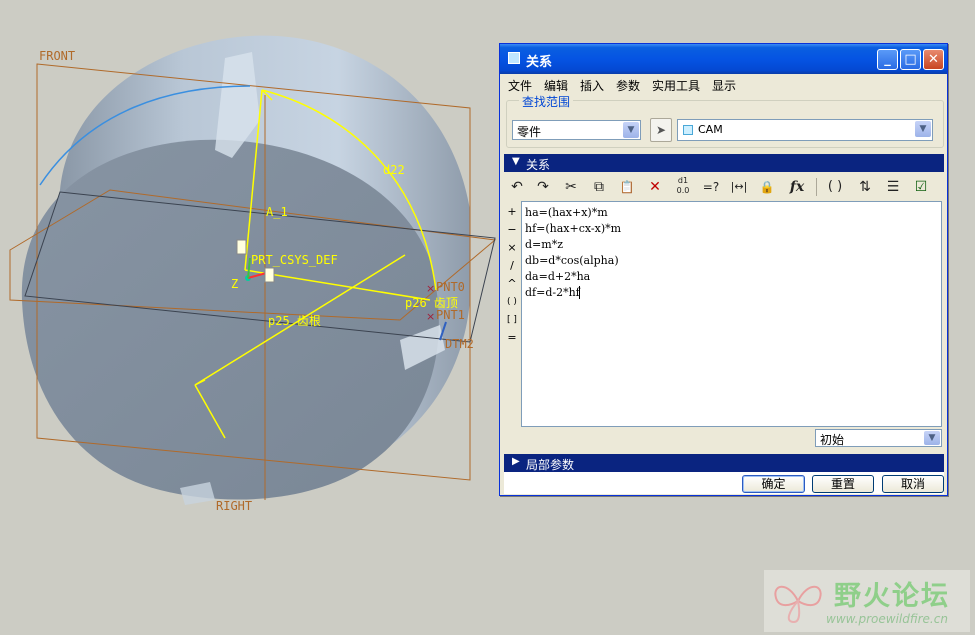 The width and height of the screenshot is (975, 635). Describe the element at coordinates (893, 187) in the screenshot. I see `display-icon: ☰` at that location.